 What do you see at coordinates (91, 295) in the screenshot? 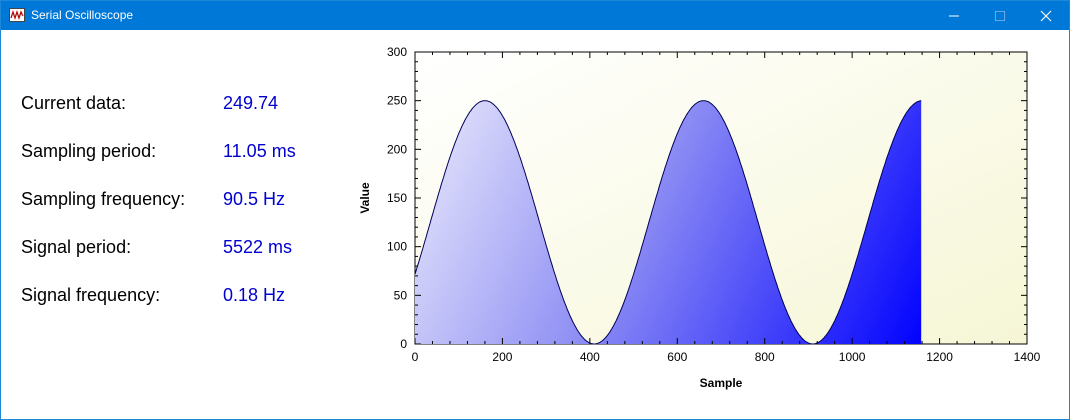
I see `signal-frequency-label: Signal frequency:` at bounding box center [91, 295].